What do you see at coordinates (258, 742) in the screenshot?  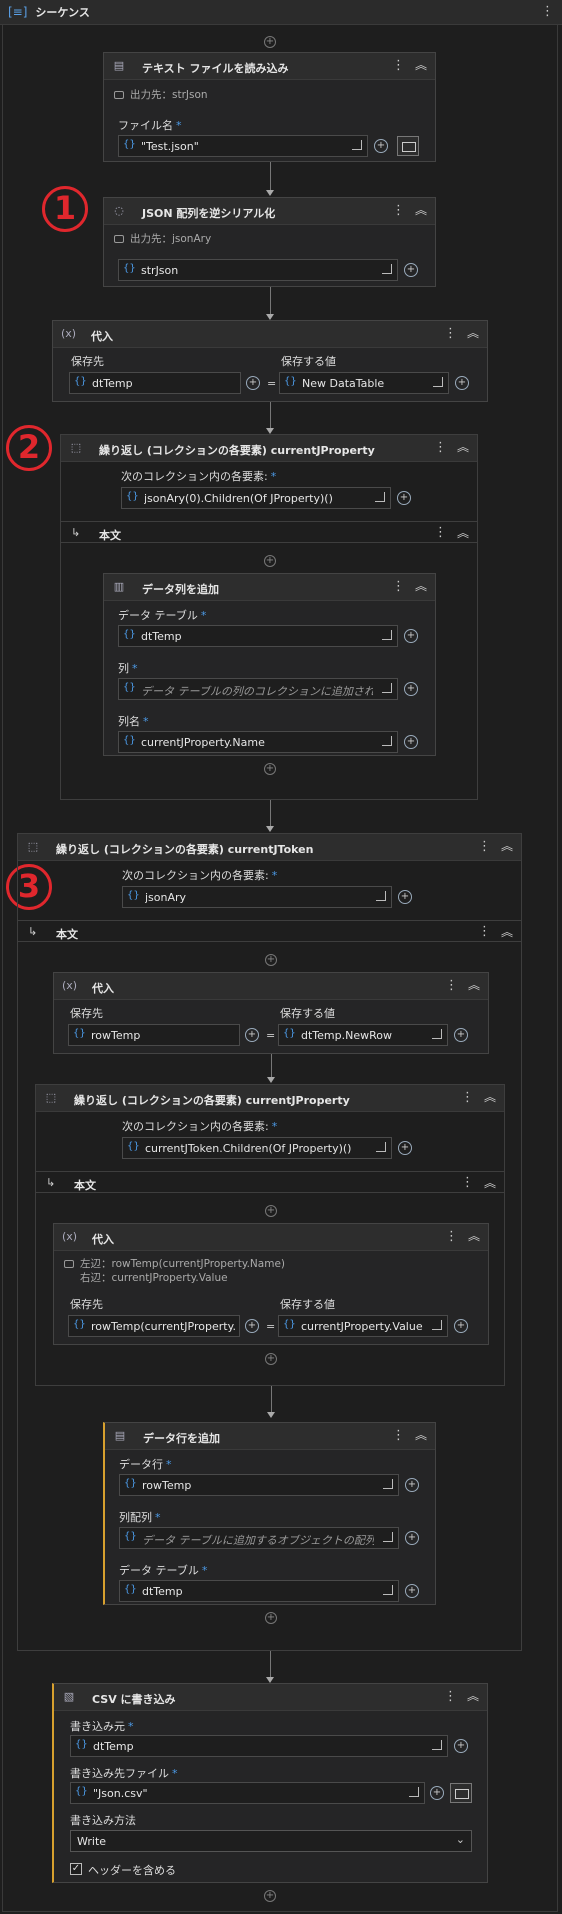 I see `column-name-input: {} currentJProperty.Name` at bounding box center [258, 742].